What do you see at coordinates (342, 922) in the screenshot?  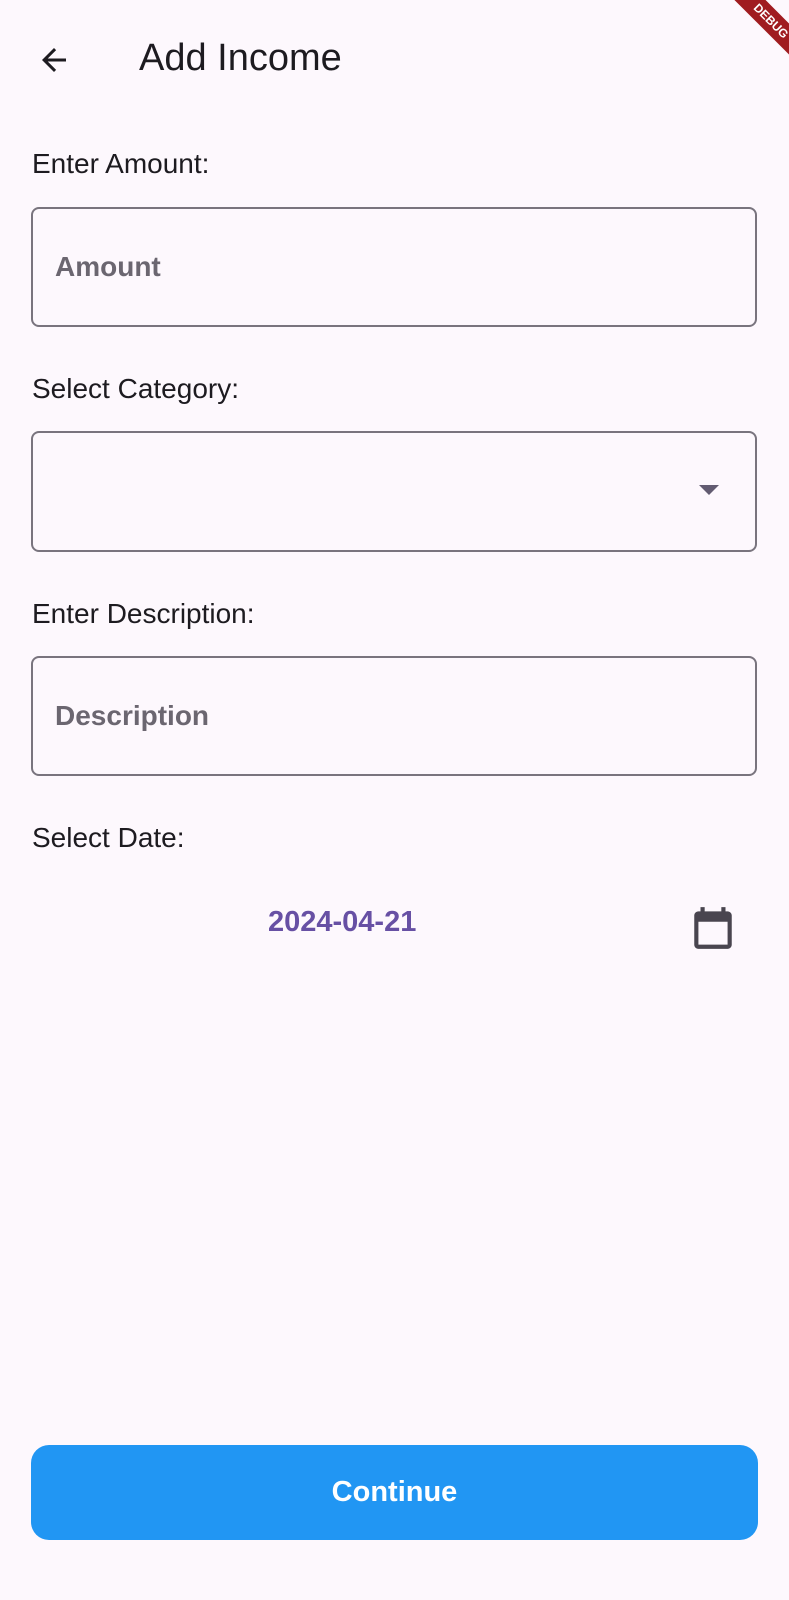 I see `date-value: 2024-04-21` at bounding box center [342, 922].